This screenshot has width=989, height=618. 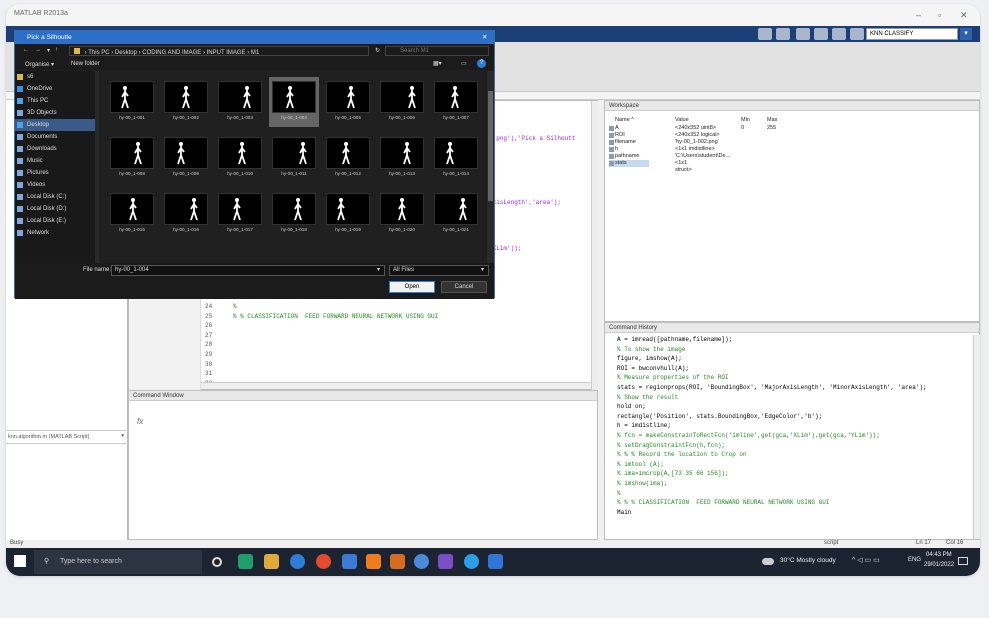 What do you see at coordinates (793, 484) in the screenshot?
I see `history-entry: % imshow(ima);` at bounding box center [793, 484].